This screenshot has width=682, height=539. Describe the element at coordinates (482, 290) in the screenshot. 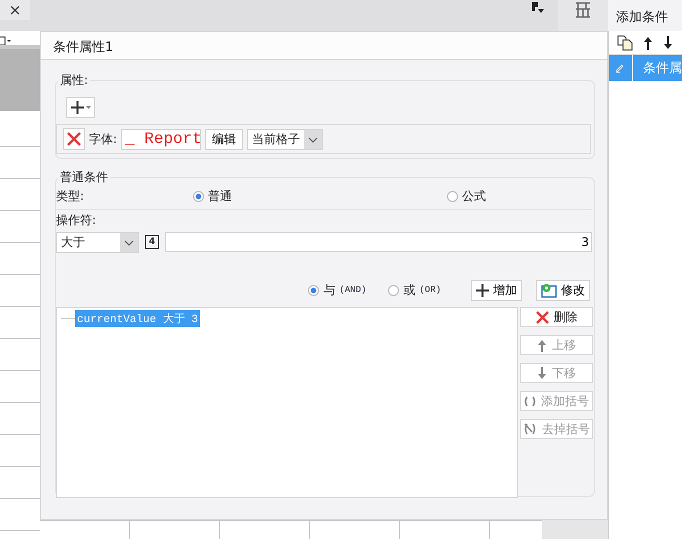

I see `plus-icon` at that location.